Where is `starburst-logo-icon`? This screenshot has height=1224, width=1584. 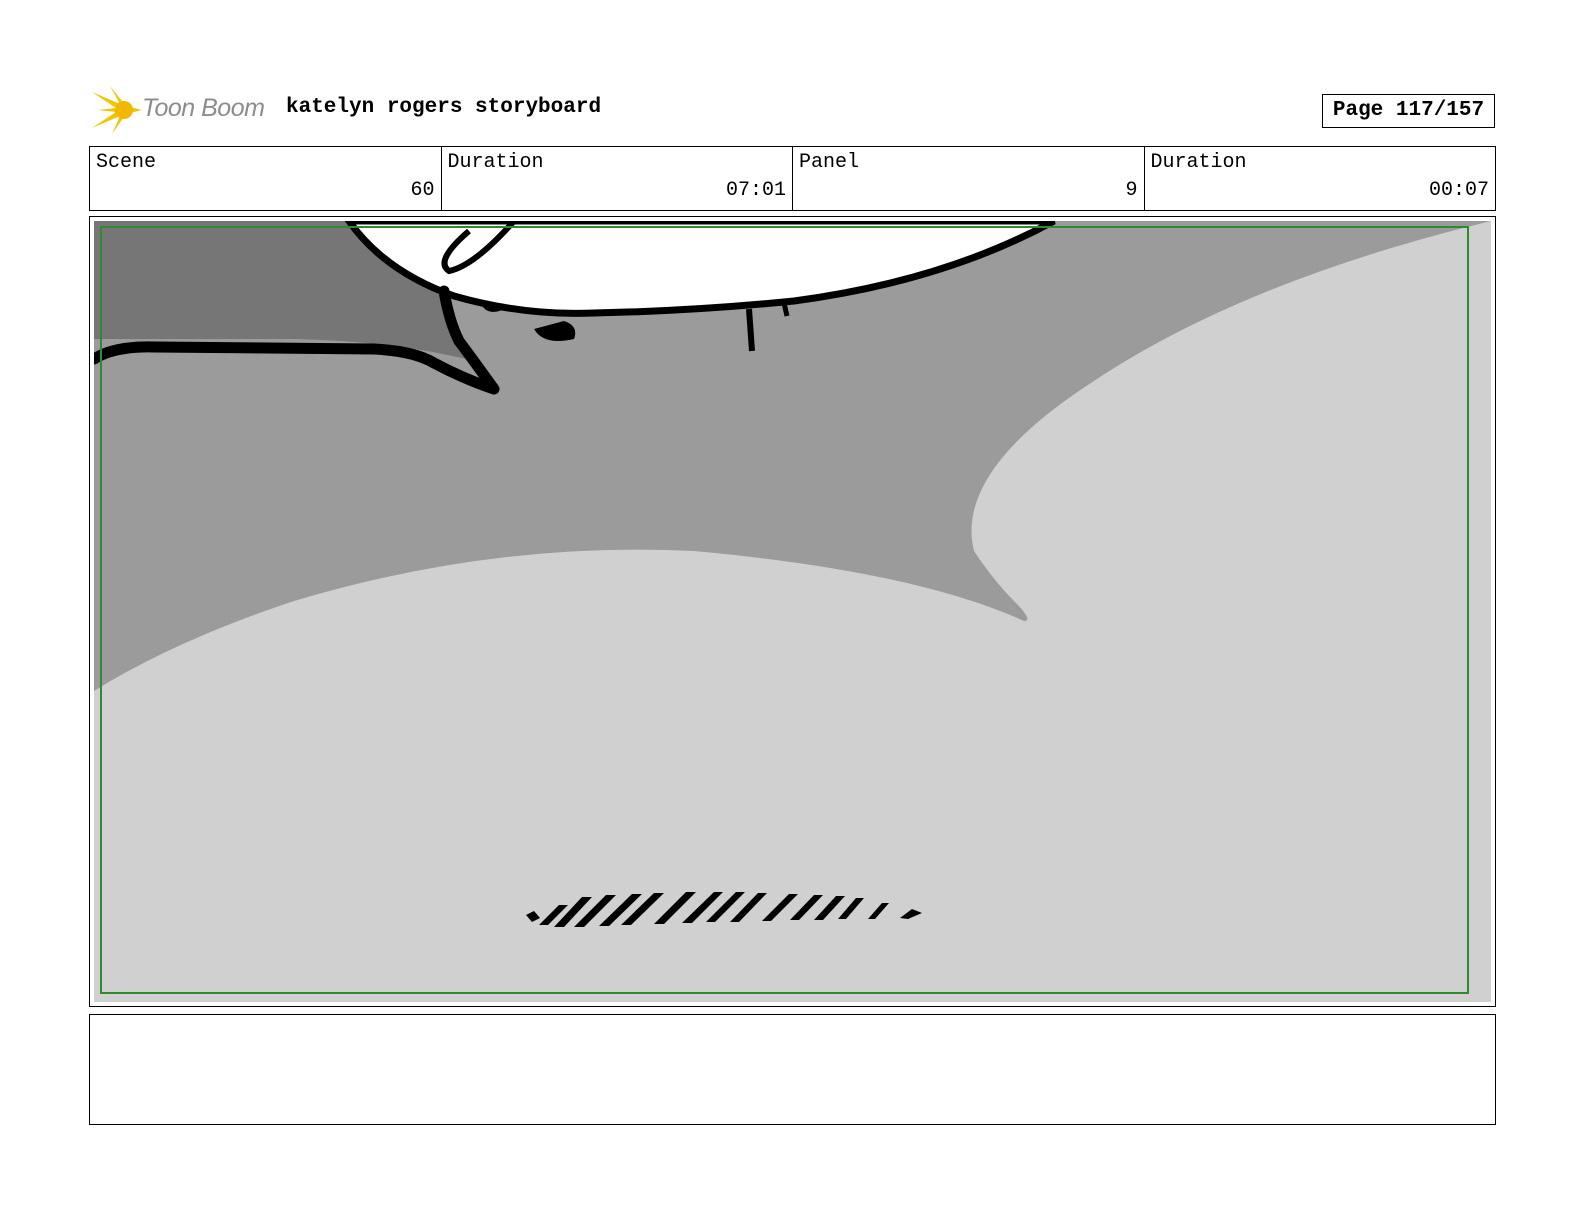
starburst-logo-icon is located at coordinates (117, 110).